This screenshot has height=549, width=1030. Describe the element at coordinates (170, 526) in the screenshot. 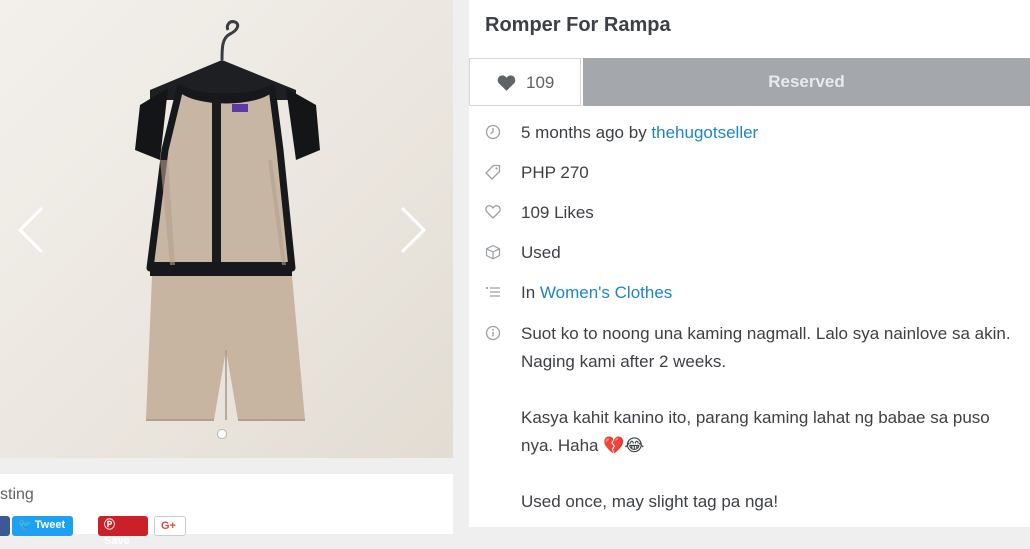

I see `google-plus-button: G+` at that location.